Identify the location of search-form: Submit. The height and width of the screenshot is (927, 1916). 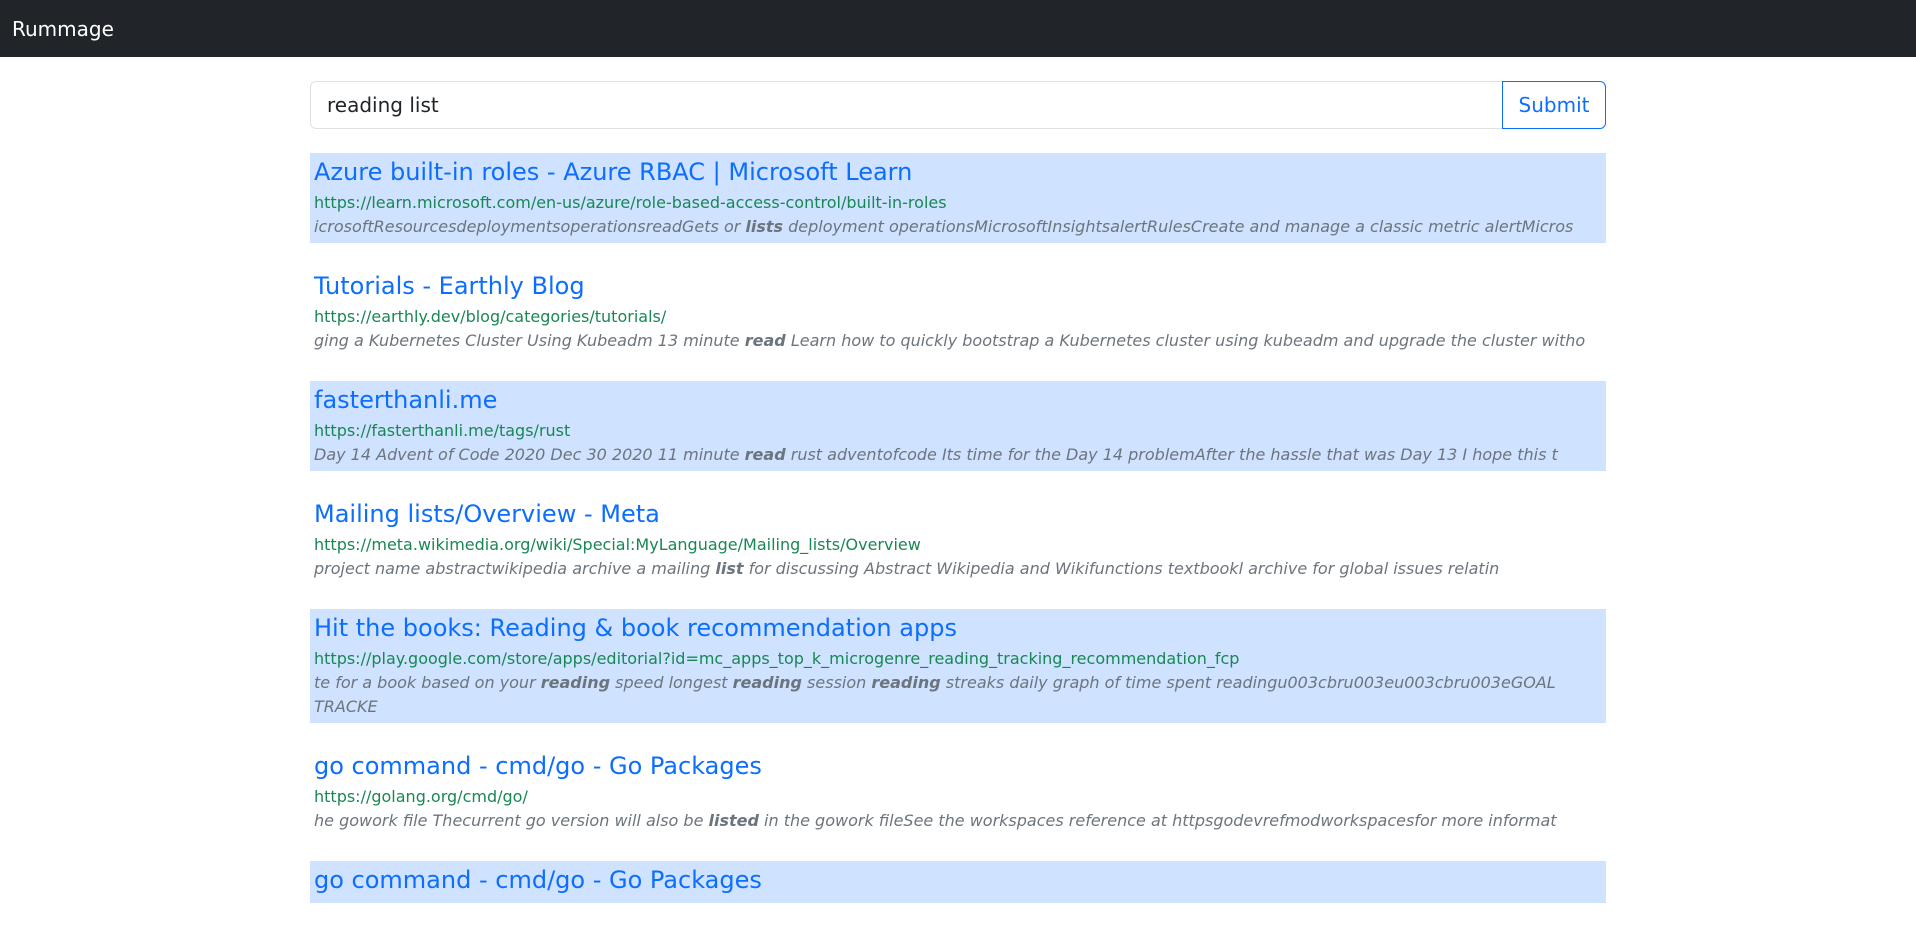
(958, 105).